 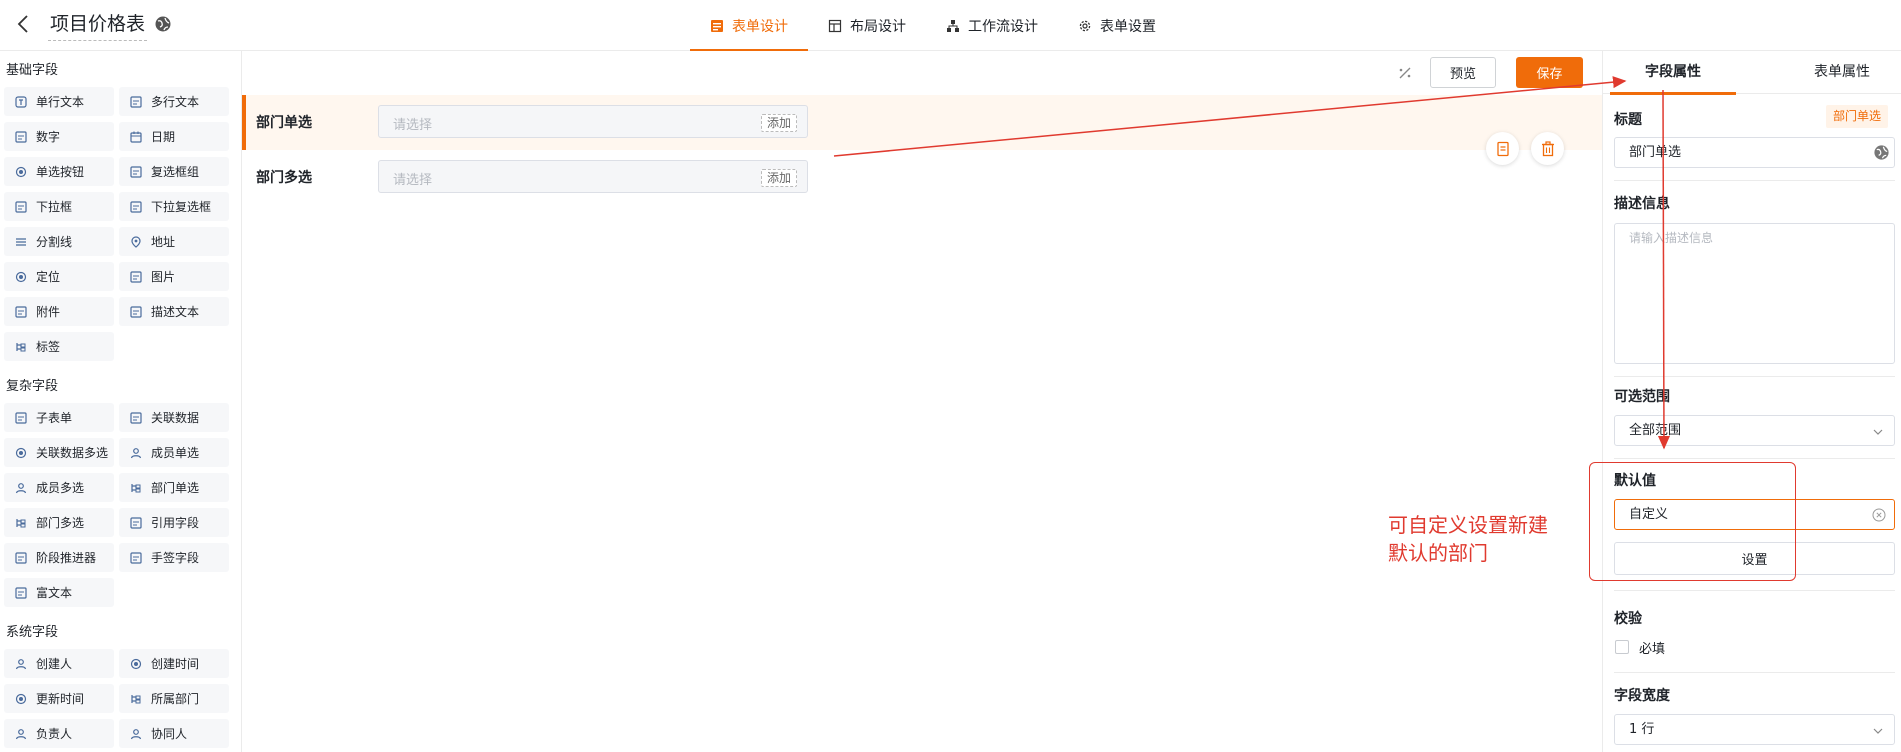 What do you see at coordinates (59, 452) in the screenshot?
I see `palette-field-item: 关联数据多选` at bounding box center [59, 452].